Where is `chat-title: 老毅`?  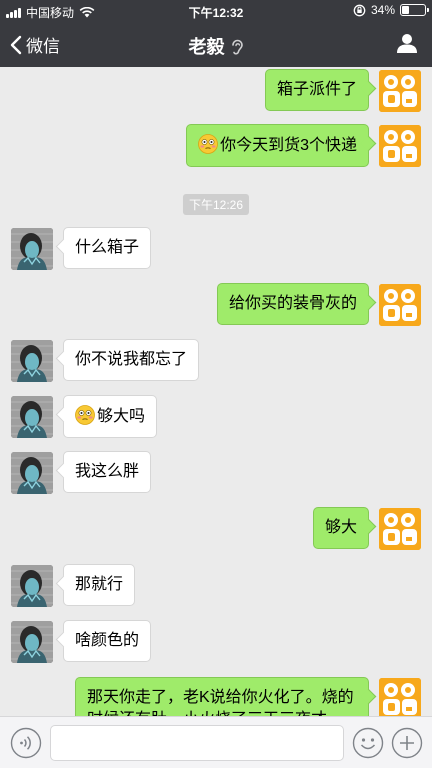 chat-title: 老毅 is located at coordinates (216, 46).